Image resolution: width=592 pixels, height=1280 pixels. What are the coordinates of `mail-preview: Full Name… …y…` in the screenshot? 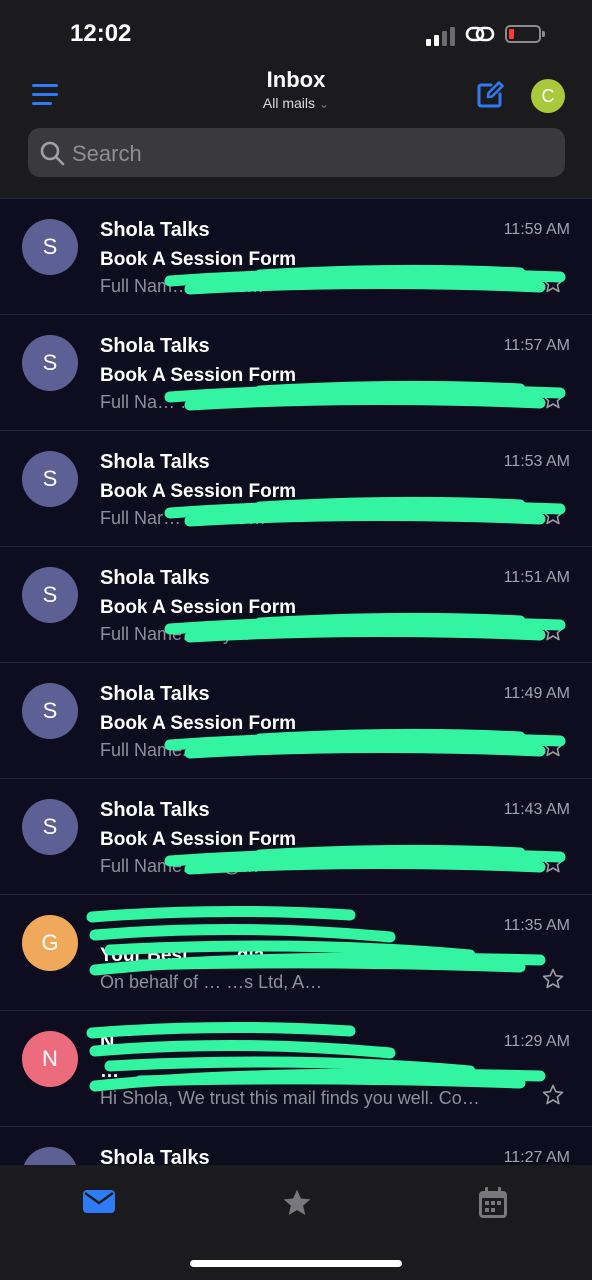 It's located at (175, 634).